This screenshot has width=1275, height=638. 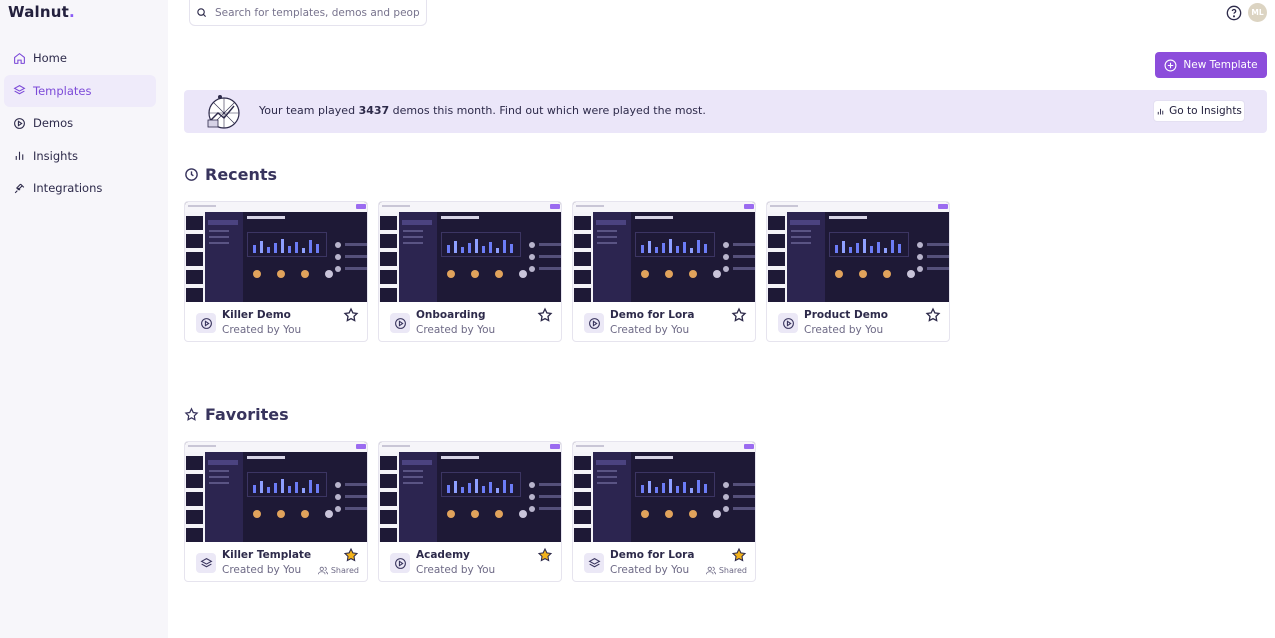 What do you see at coordinates (276, 321) in the screenshot?
I see `card-body: Killer Demo Created by You` at bounding box center [276, 321].